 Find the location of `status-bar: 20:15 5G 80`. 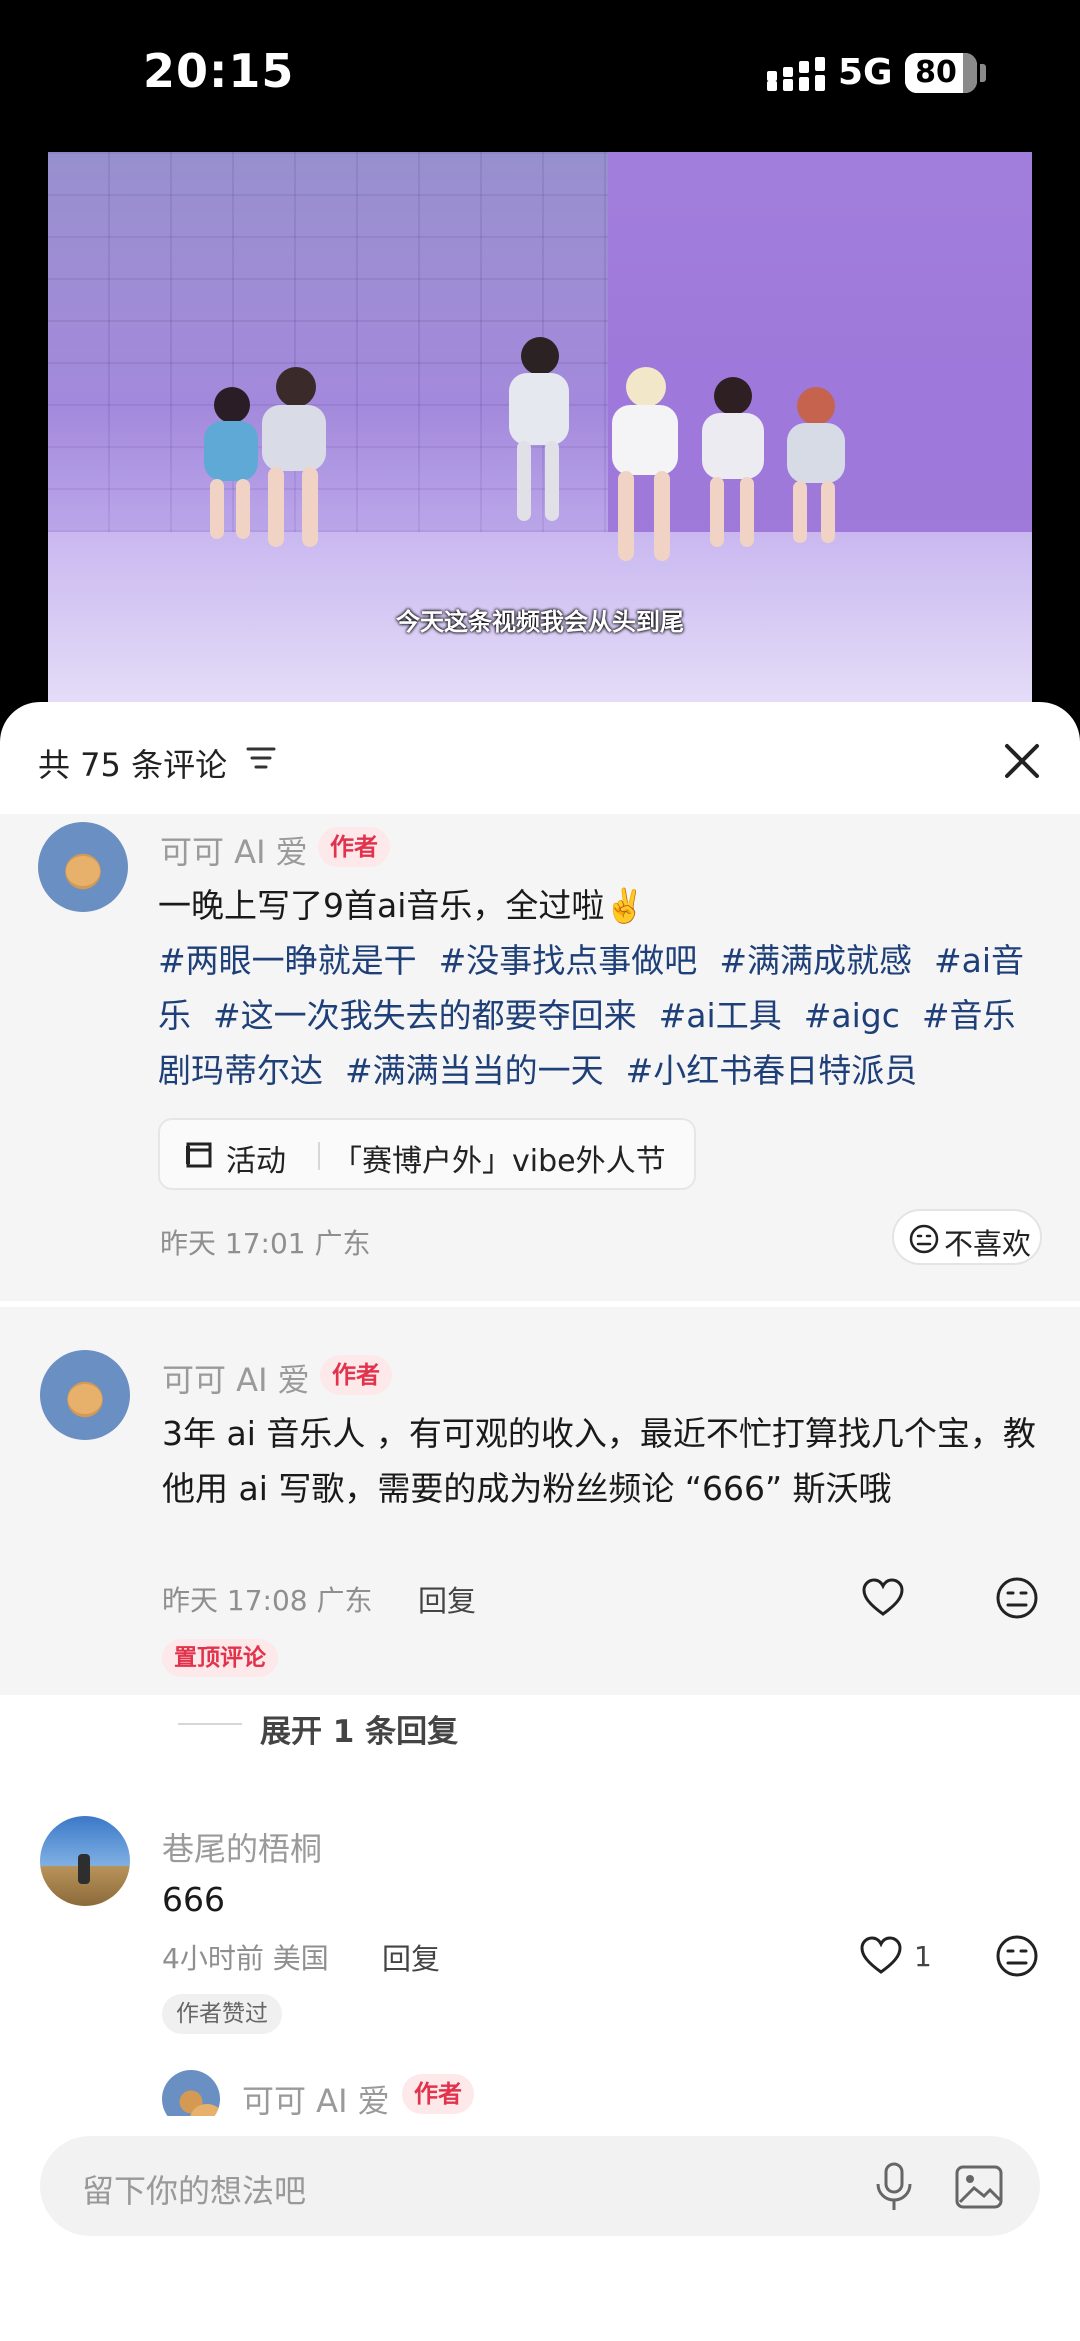

status-bar: 20:15 5G 80 is located at coordinates (540, 75).